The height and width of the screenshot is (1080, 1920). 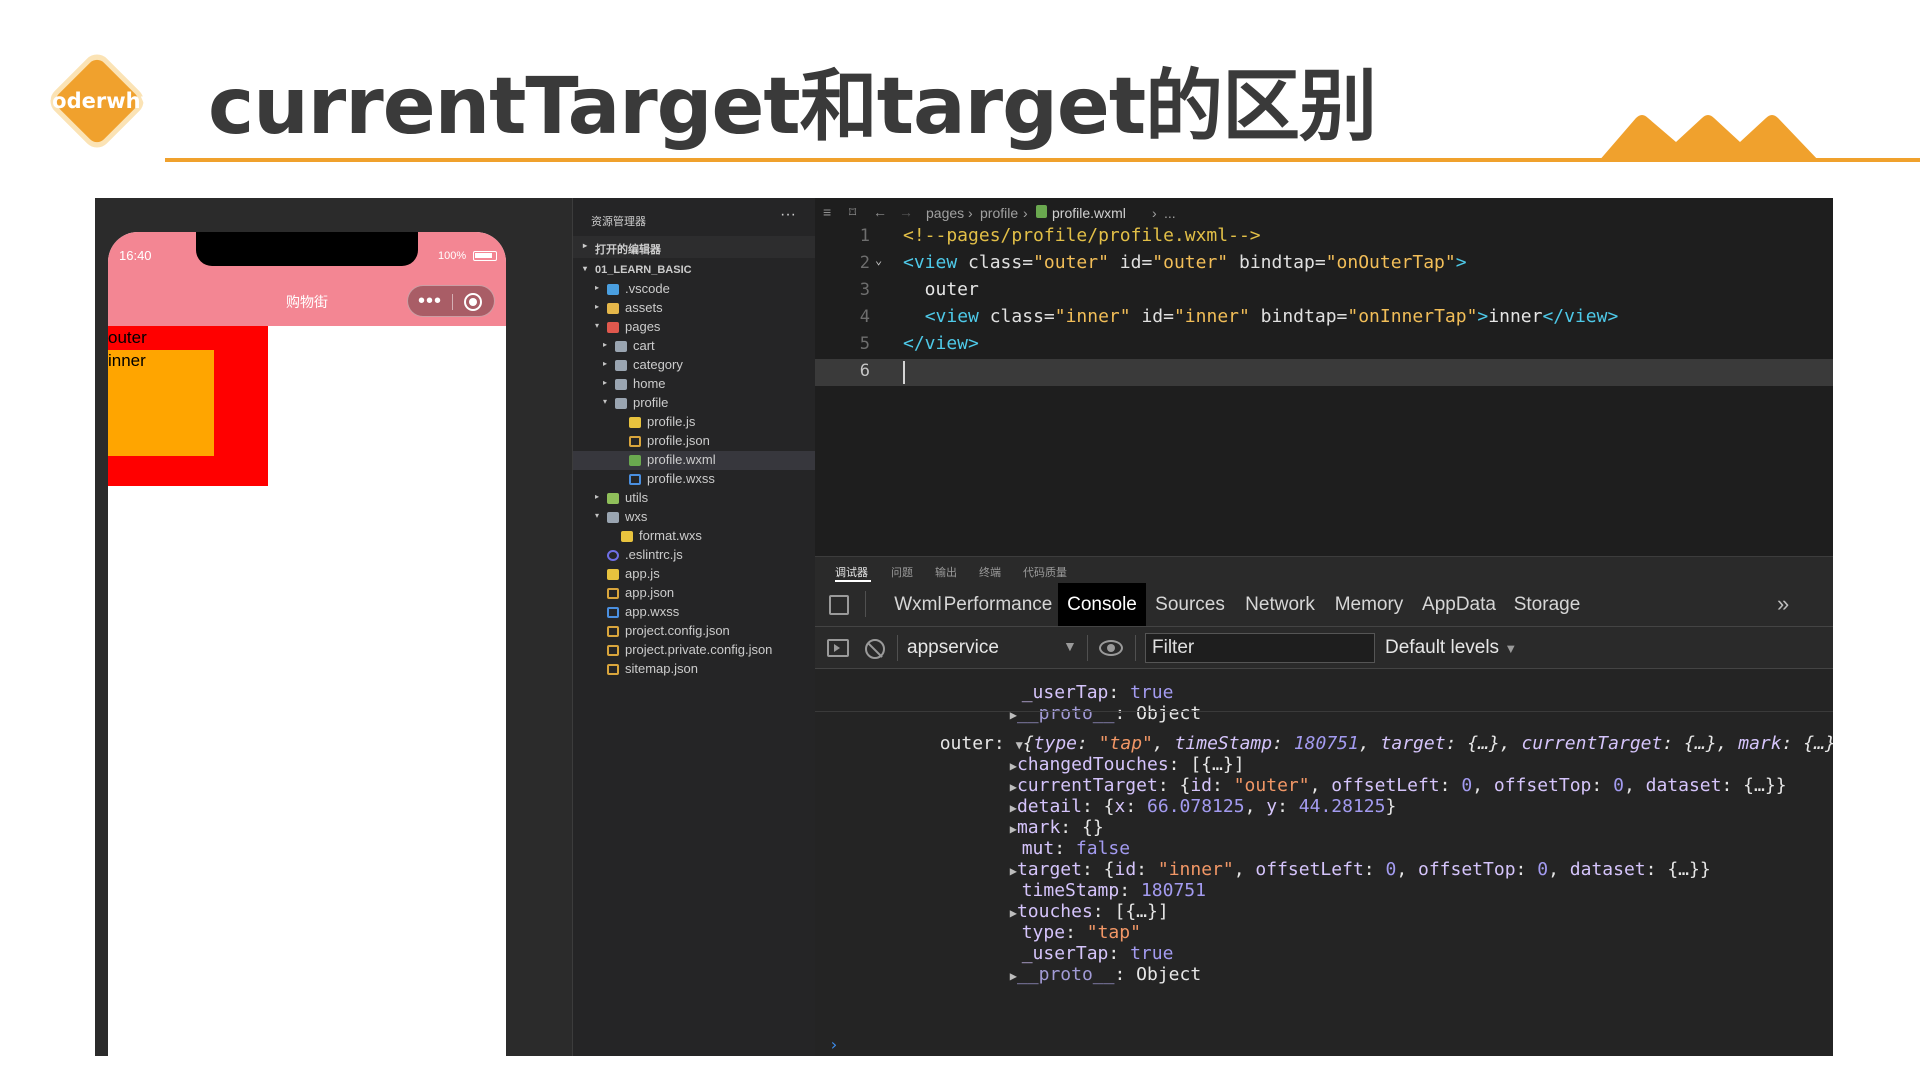 What do you see at coordinates (941, 343) in the screenshot?
I see `code-text: </view>` at bounding box center [941, 343].